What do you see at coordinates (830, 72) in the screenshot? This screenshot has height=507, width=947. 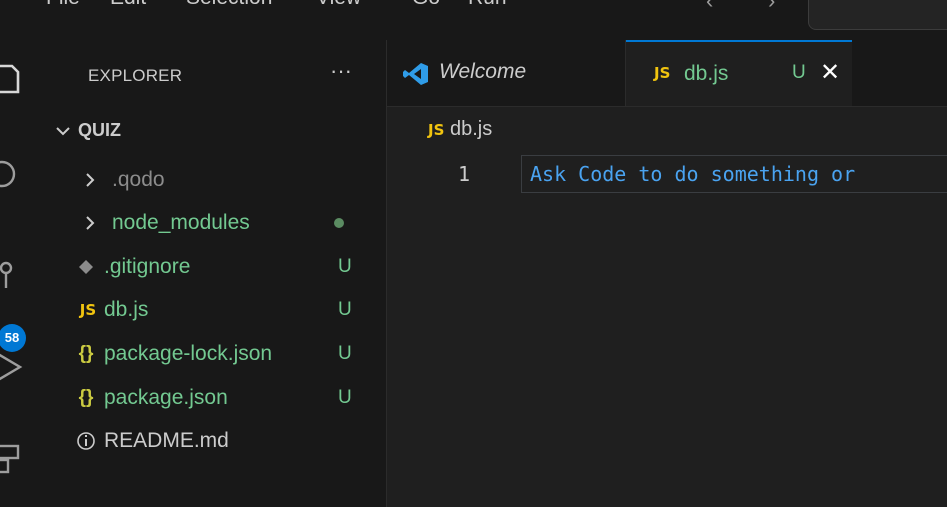 I see `close-icon: ✕` at bounding box center [830, 72].